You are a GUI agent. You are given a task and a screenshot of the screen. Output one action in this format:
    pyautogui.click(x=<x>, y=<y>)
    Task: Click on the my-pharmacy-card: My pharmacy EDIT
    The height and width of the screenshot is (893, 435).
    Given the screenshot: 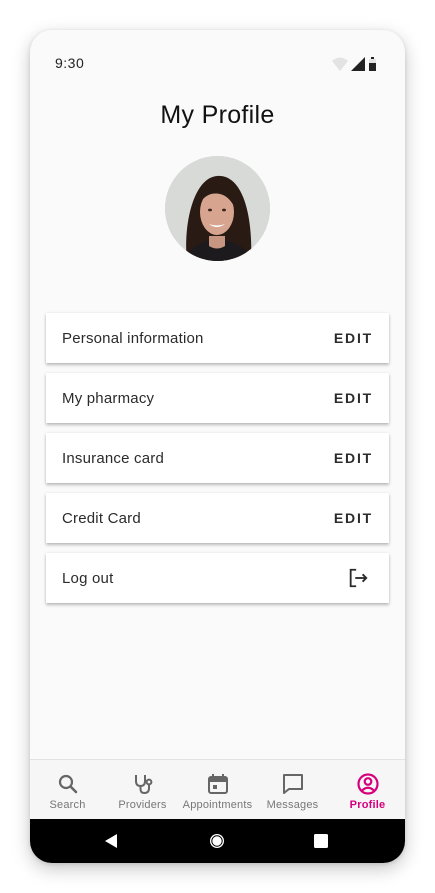 What is the action you would take?
    pyautogui.click(x=217, y=398)
    